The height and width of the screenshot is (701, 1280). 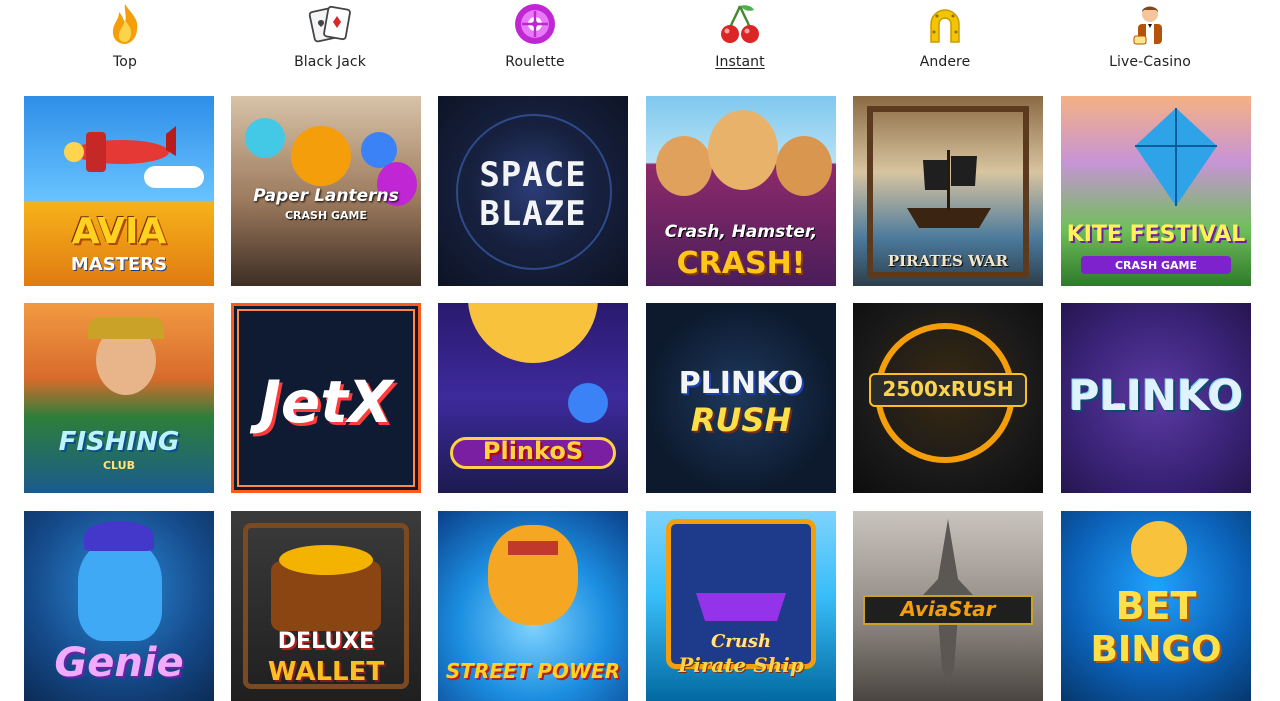 What do you see at coordinates (120, 591) in the screenshot?
I see `genie-decoration` at bounding box center [120, 591].